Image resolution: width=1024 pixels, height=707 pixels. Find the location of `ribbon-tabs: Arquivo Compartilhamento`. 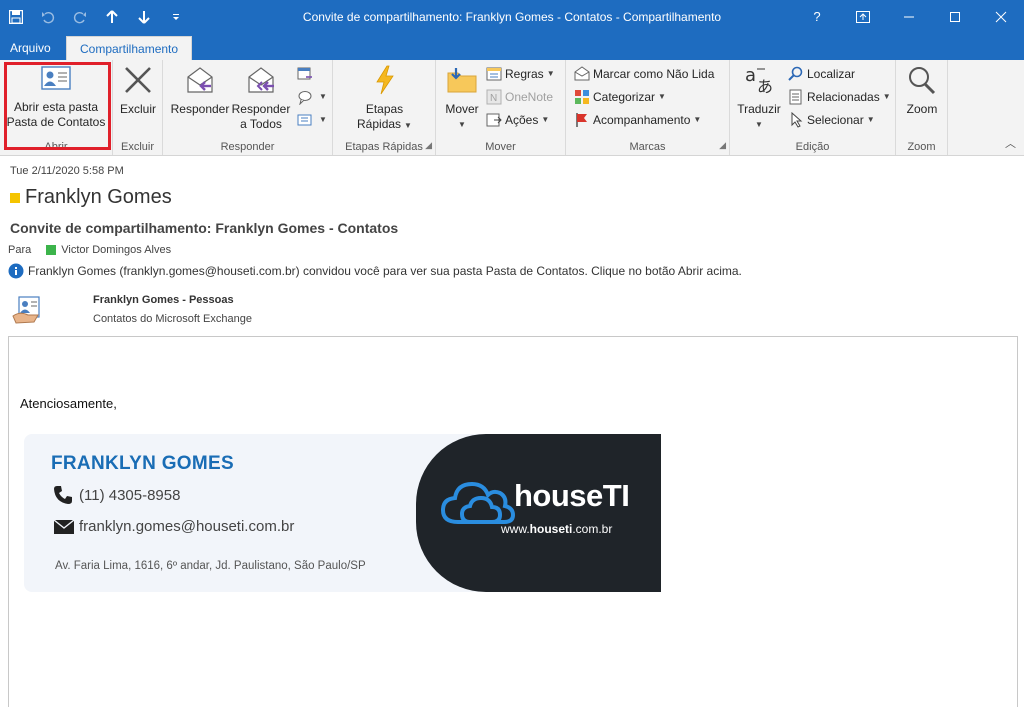

ribbon-tabs: Arquivo Compartilhamento is located at coordinates (512, 46).